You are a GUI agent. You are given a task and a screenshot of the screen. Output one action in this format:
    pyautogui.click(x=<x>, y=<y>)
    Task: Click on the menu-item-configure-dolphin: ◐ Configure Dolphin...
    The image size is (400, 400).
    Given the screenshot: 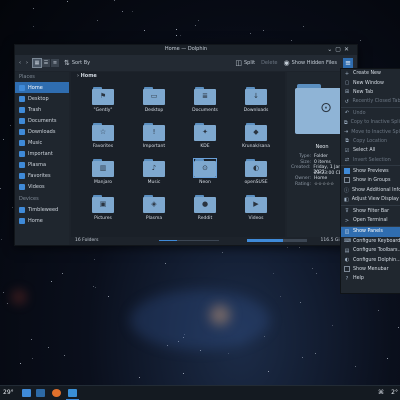 What is the action you would take?
    pyautogui.click(x=370, y=259)
    